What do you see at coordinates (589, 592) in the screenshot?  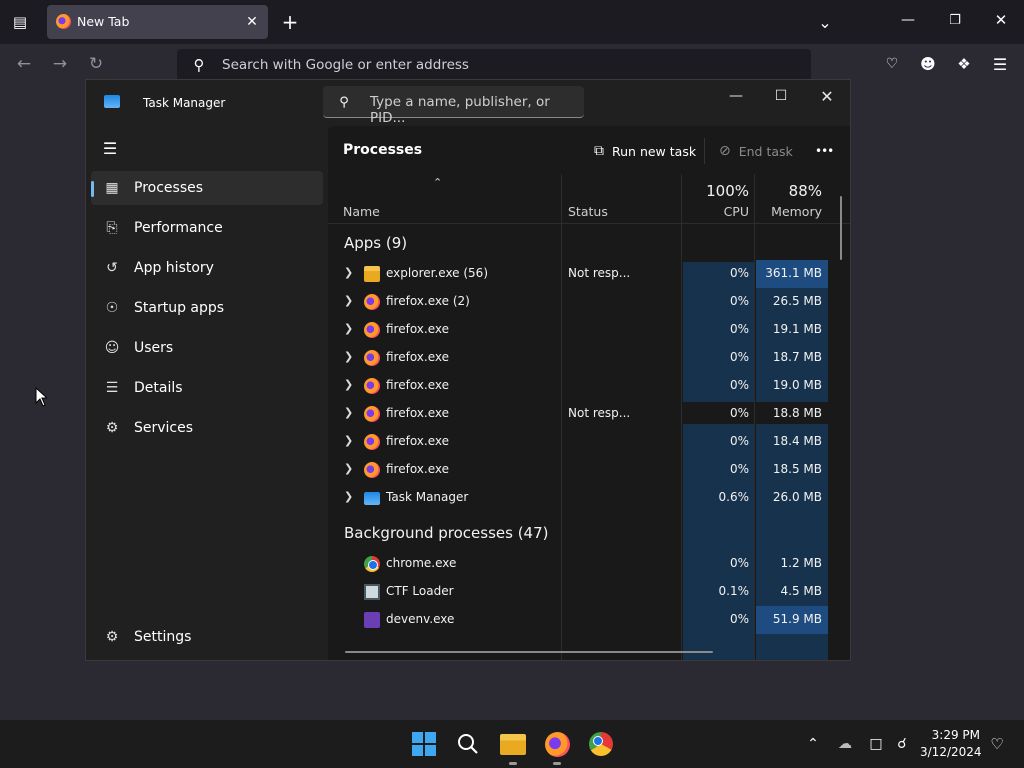 I see `table-row: CTF Loader 0.1% 4.5 MB` at bounding box center [589, 592].